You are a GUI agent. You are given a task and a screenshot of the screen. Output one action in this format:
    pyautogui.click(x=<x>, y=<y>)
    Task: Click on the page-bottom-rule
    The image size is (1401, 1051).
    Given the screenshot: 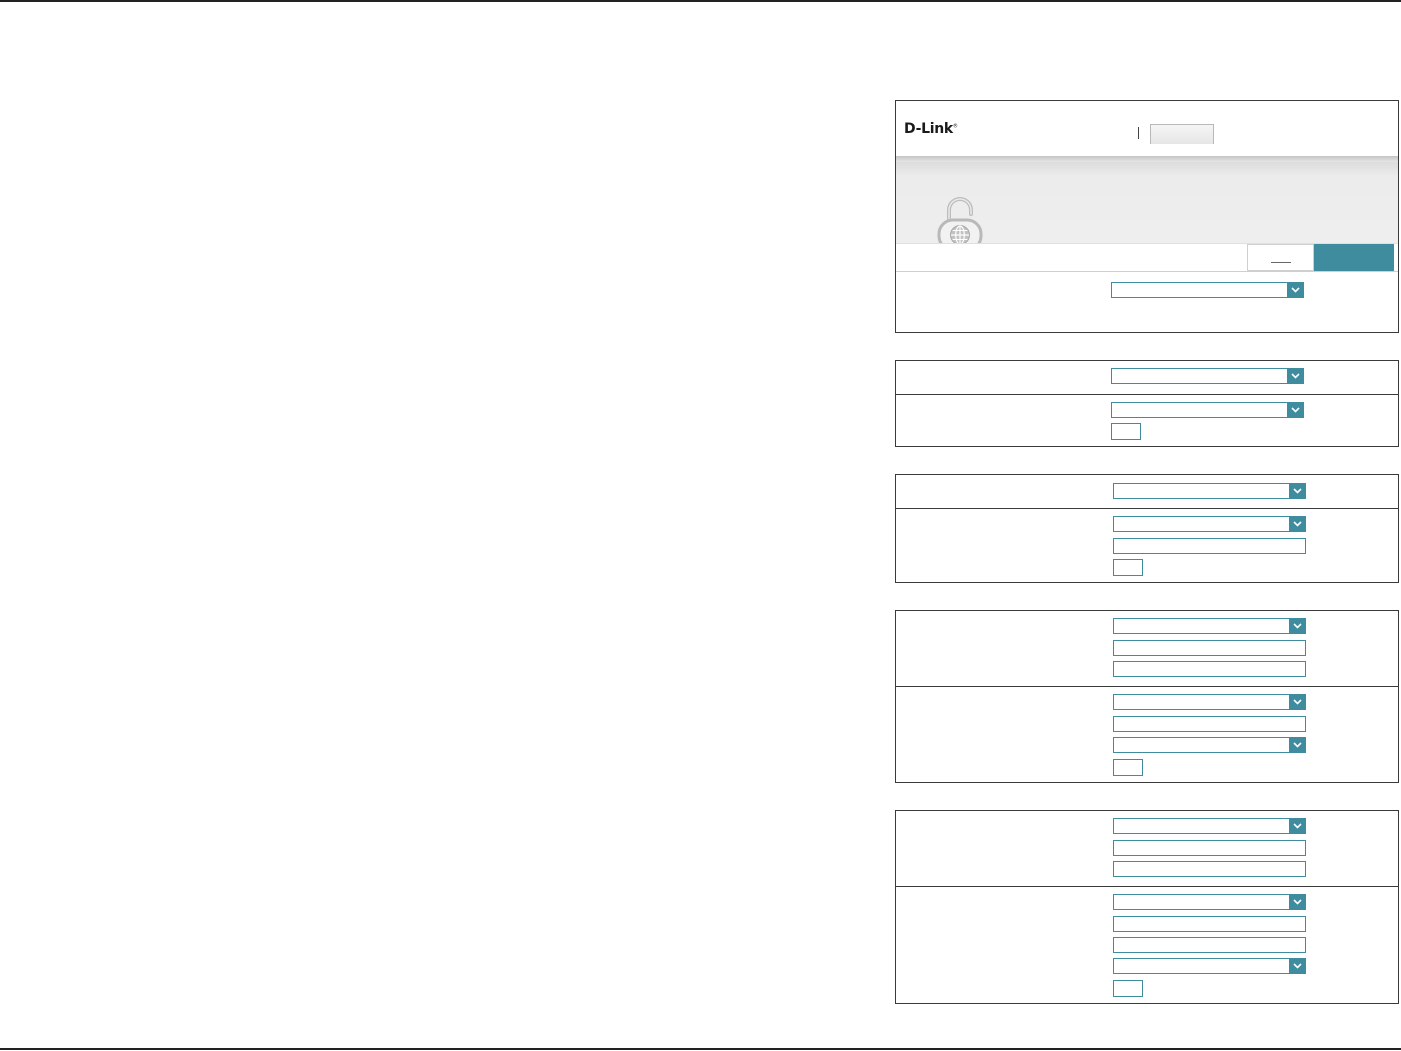 What is the action you would take?
    pyautogui.click(x=700, y=1049)
    